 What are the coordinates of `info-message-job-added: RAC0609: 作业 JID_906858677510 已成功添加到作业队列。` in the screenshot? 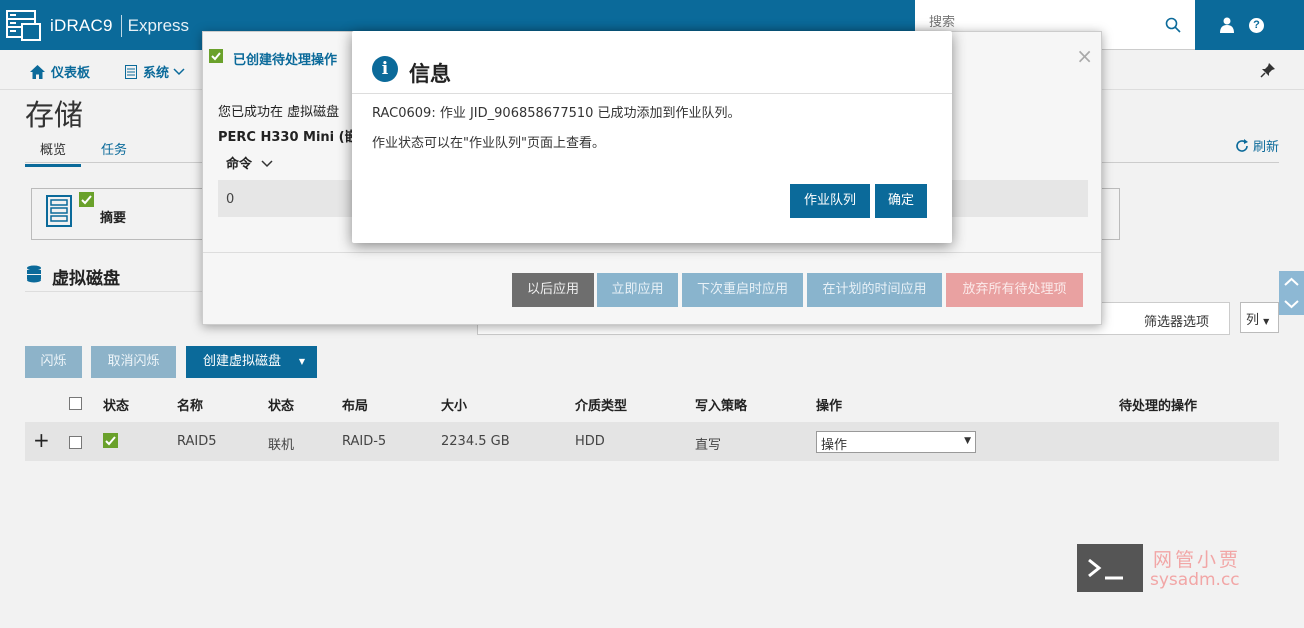 It's located at (556, 113).